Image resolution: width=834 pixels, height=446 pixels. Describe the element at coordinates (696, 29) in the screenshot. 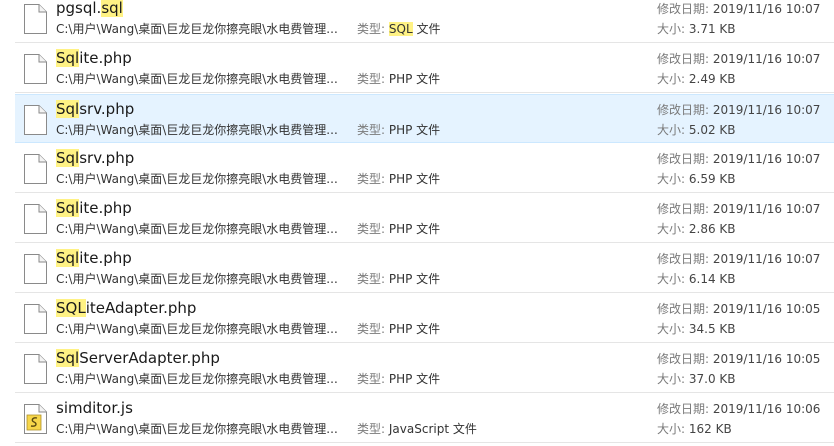

I see `file-size: 大小: 3.71 KB` at that location.